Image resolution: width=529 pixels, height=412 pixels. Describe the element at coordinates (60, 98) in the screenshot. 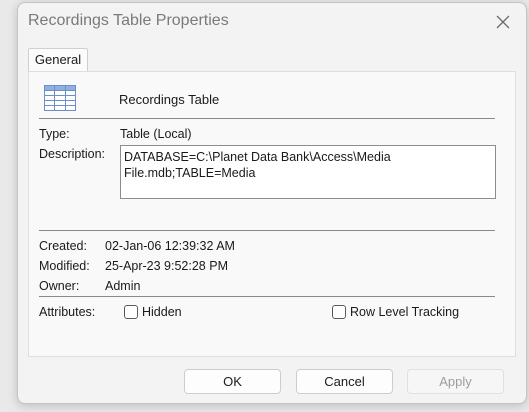

I see `table-icon` at that location.